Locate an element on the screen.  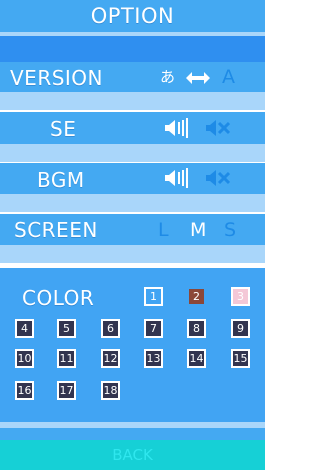
screen-label: SCREEN is located at coordinates (56, 230).